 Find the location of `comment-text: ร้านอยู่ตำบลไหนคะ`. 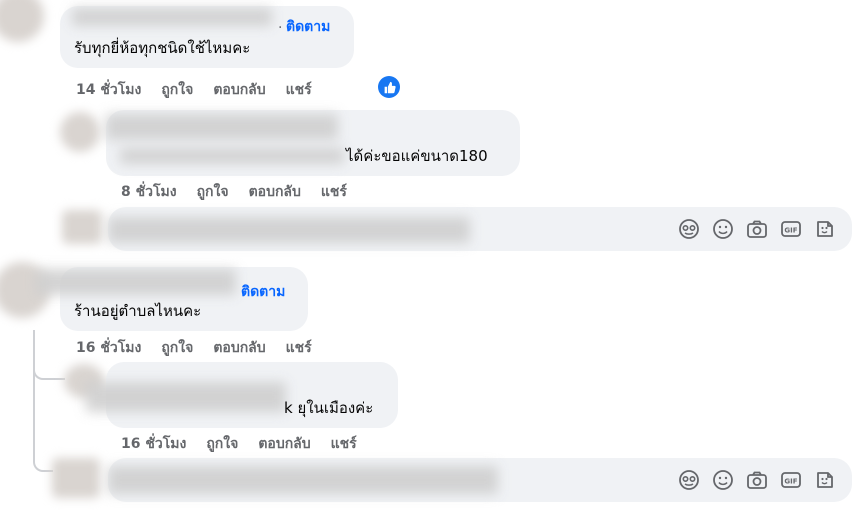

comment-text: ร้านอยู่ตำบลไหนคะ is located at coordinates (138, 311).